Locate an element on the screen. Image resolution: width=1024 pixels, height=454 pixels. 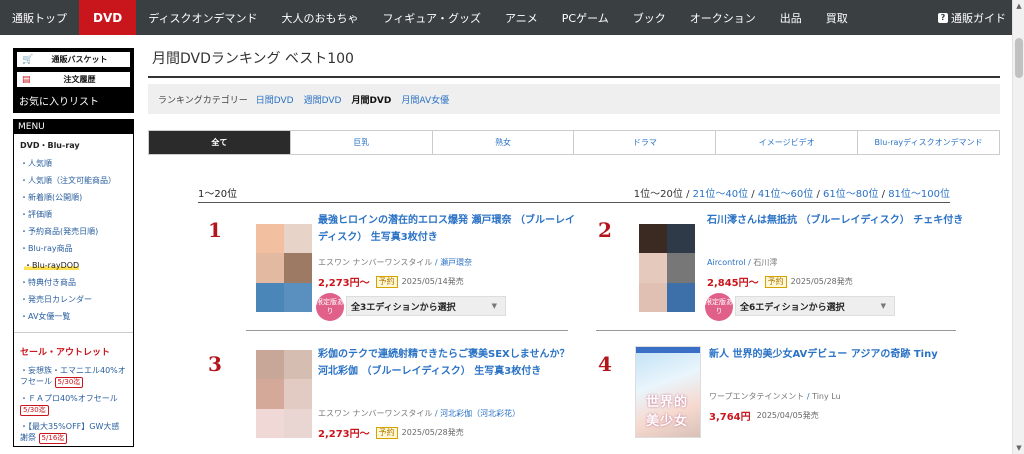
tab-big-breasts: 巨乳 is located at coordinates (360, 142).